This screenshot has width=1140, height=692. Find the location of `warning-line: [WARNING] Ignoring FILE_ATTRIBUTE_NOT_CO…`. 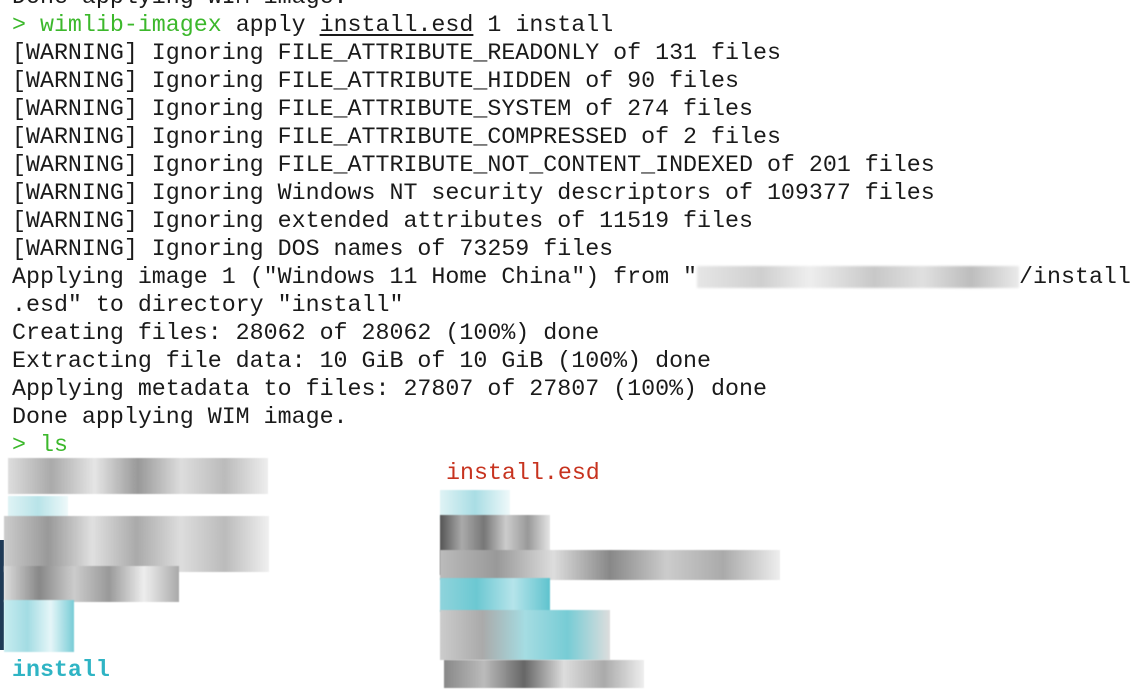

warning-line: [WARNING] Ignoring FILE_ATTRIBUTE_NOT_CO… is located at coordinates (473, 165).